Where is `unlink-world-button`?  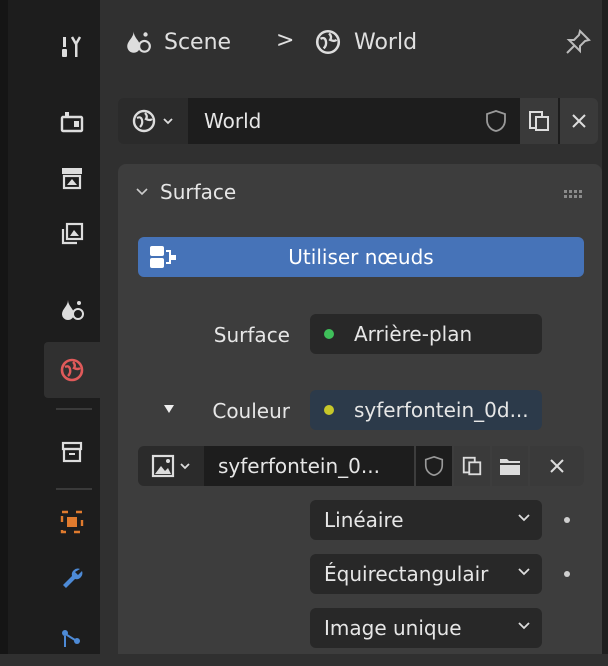
unlink-world-button is located at coordinates (579, 121).